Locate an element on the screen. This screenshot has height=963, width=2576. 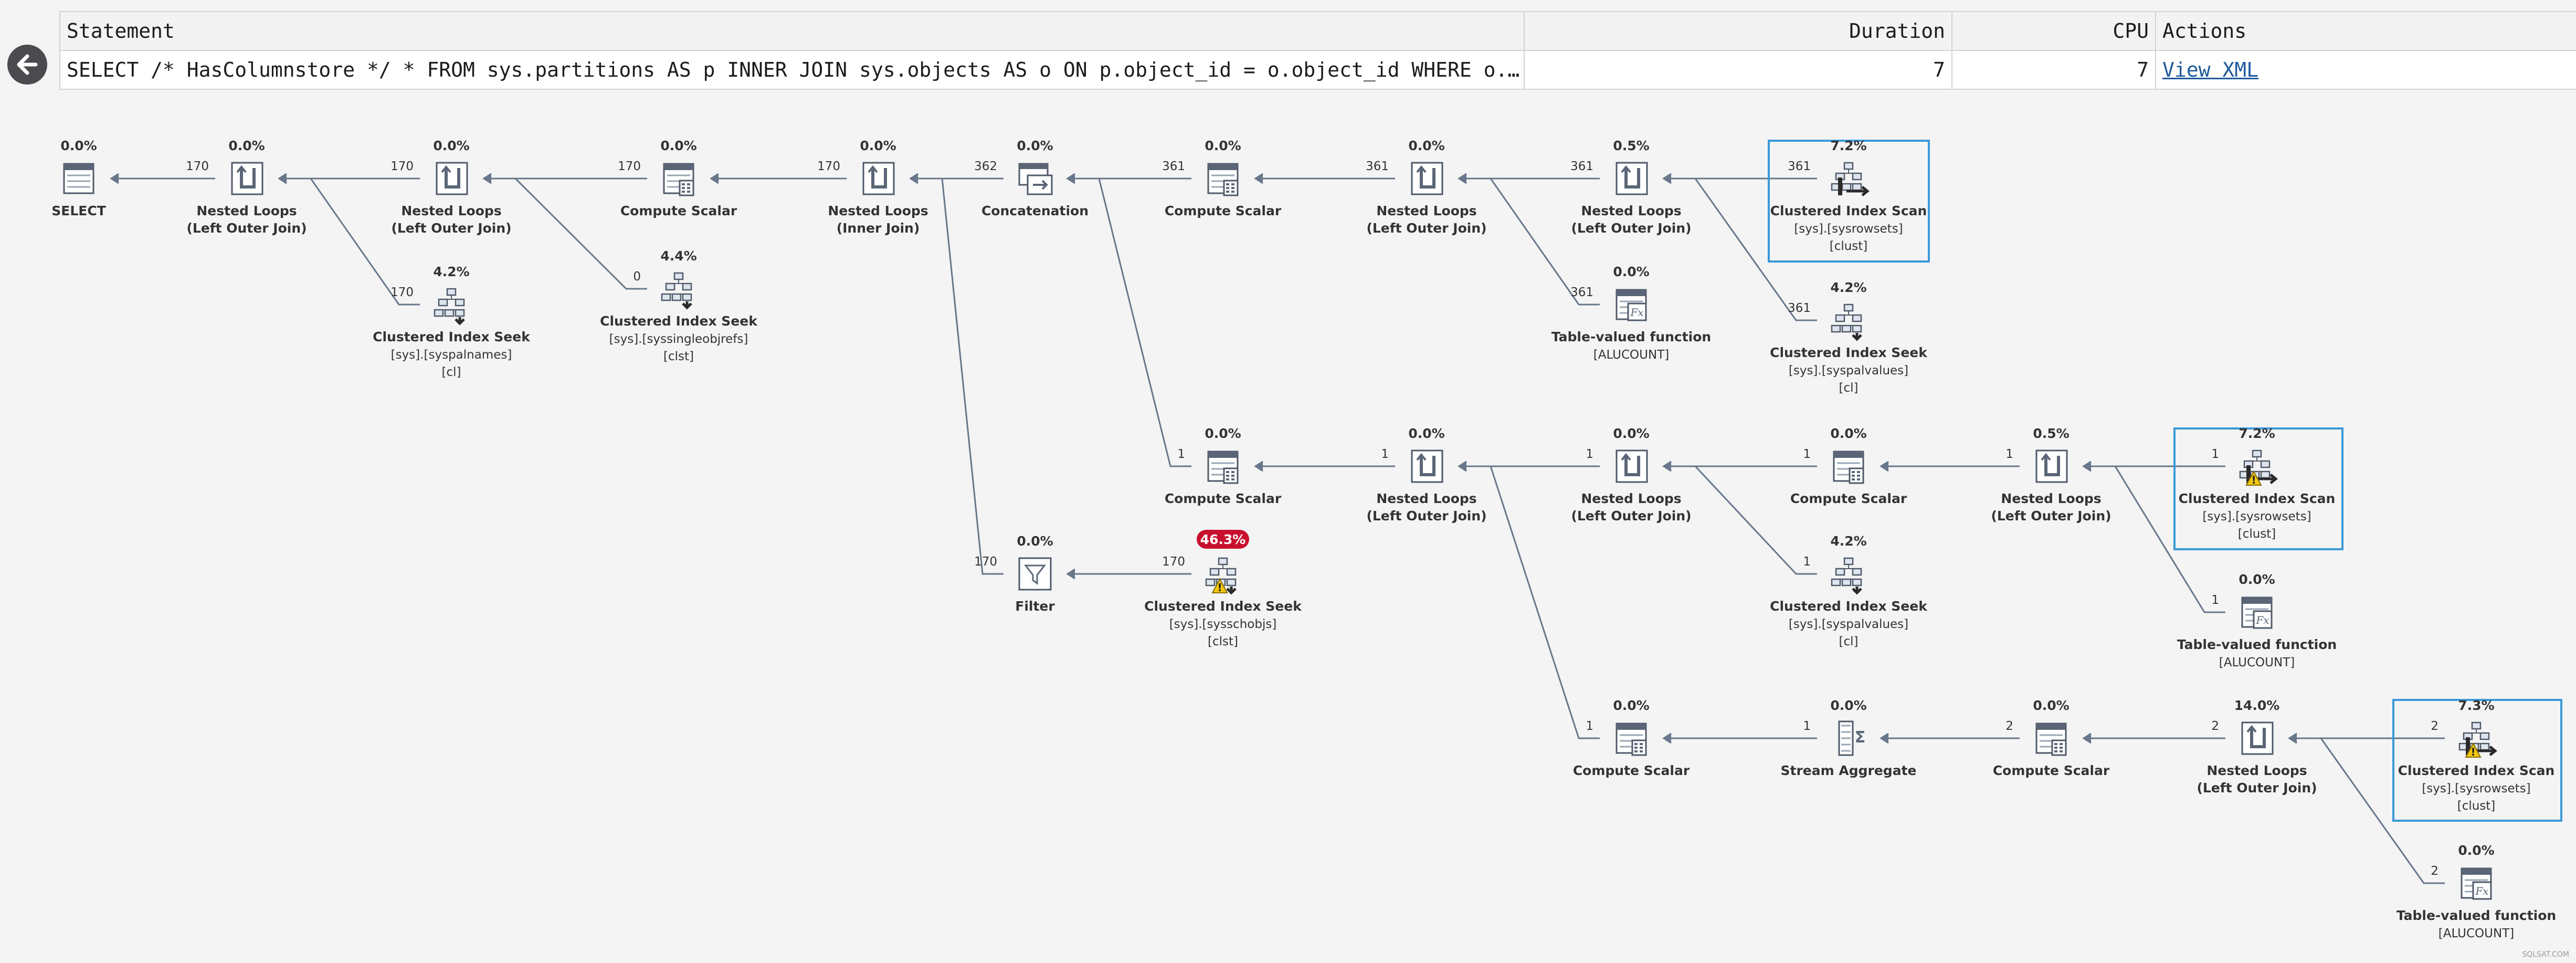
plan-node-nl5: 0.5% Nested Loops (Left Outer Join) is located at coordinates (1631, 187).